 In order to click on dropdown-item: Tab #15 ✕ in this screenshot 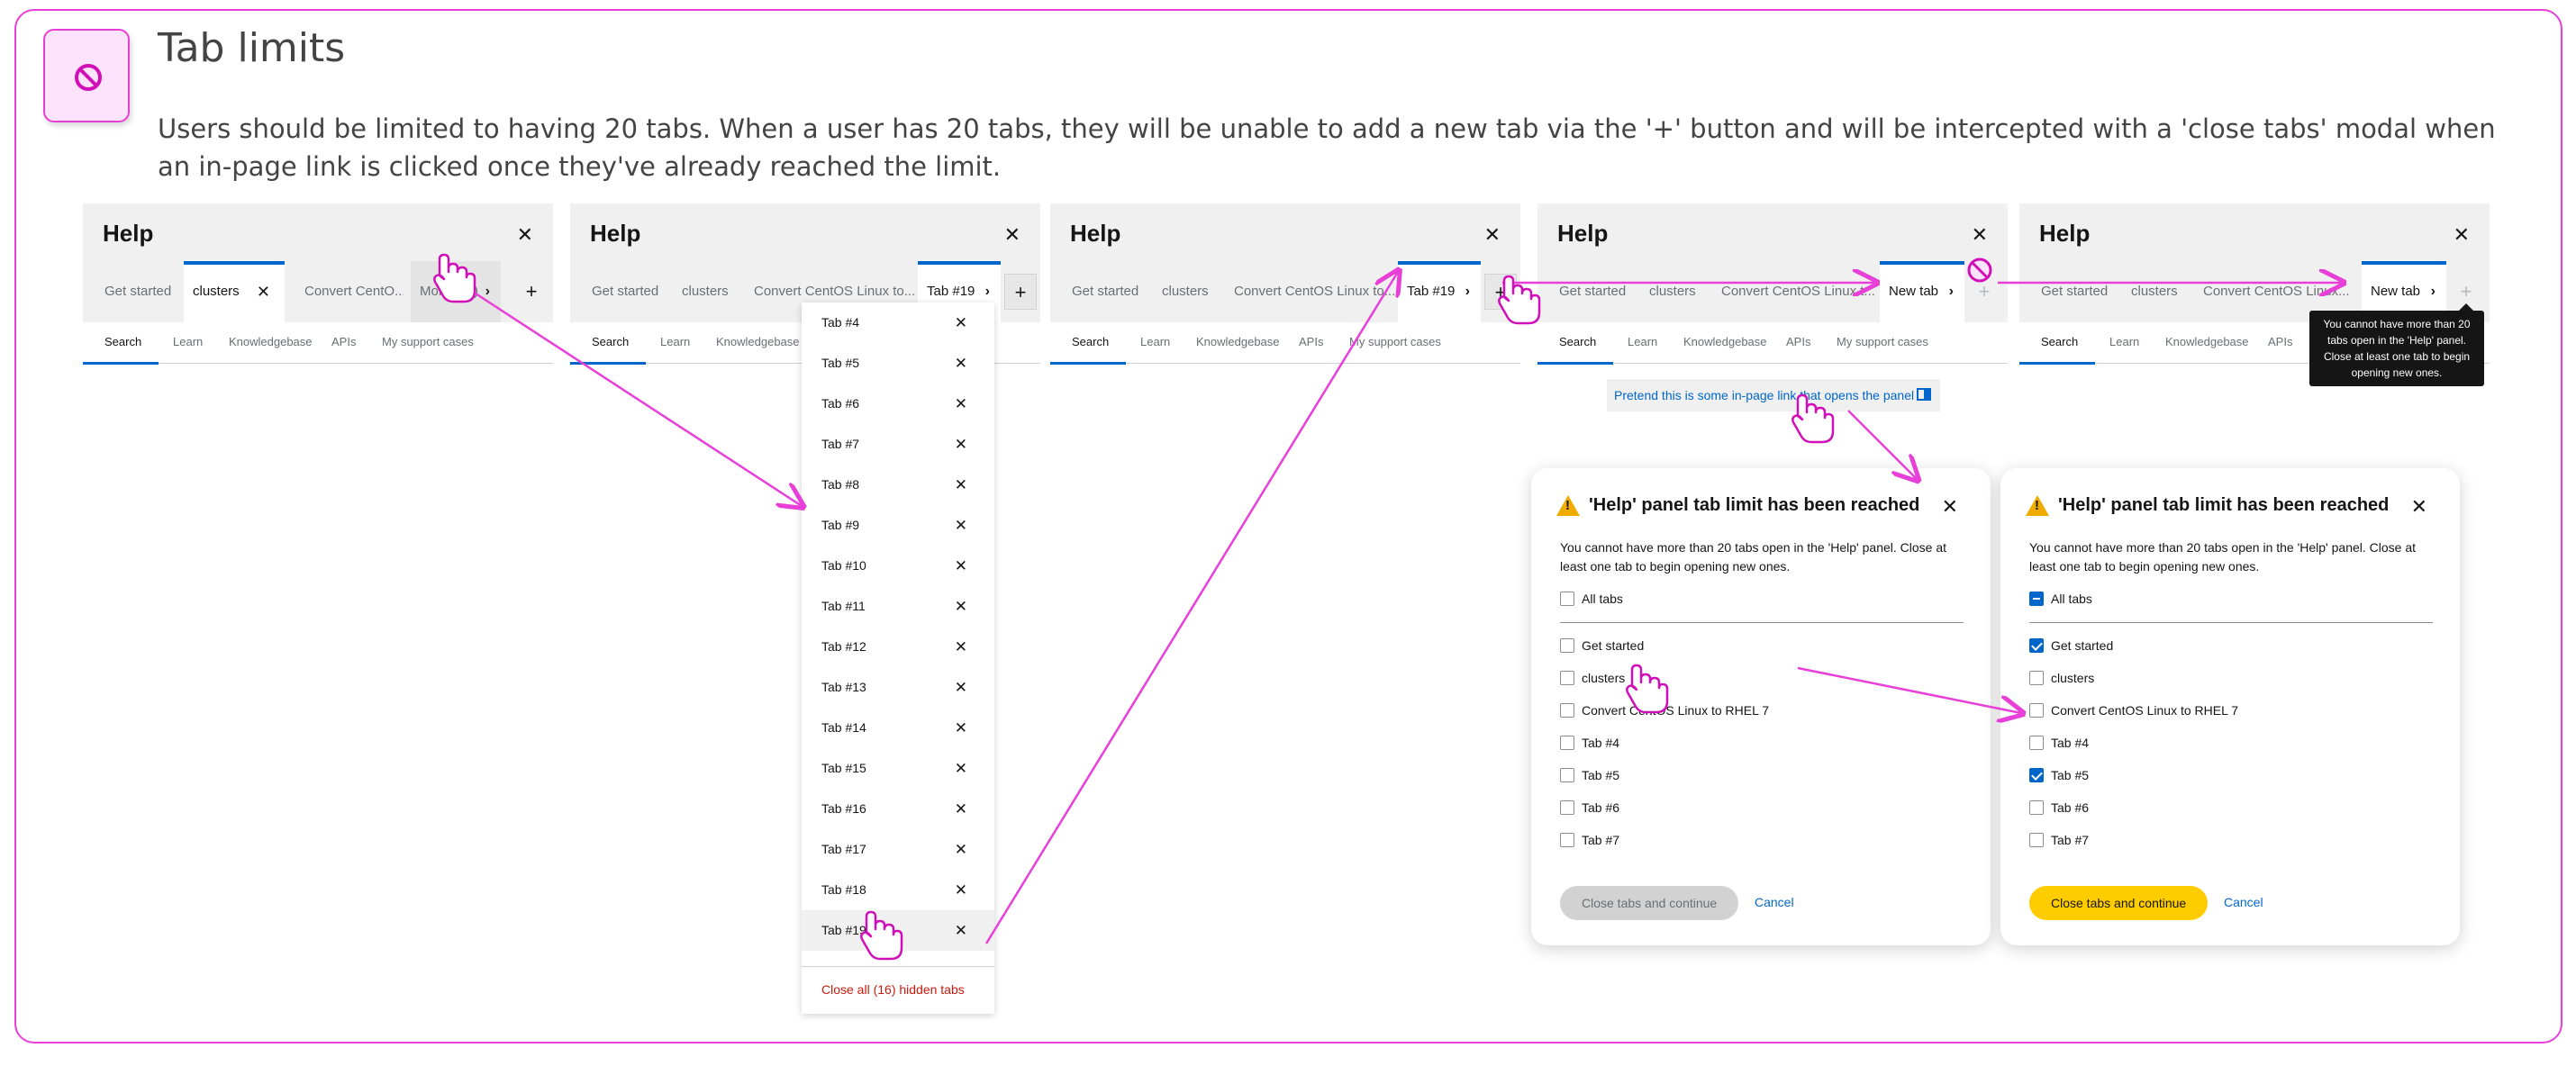, I will do `click(898, 768)`.